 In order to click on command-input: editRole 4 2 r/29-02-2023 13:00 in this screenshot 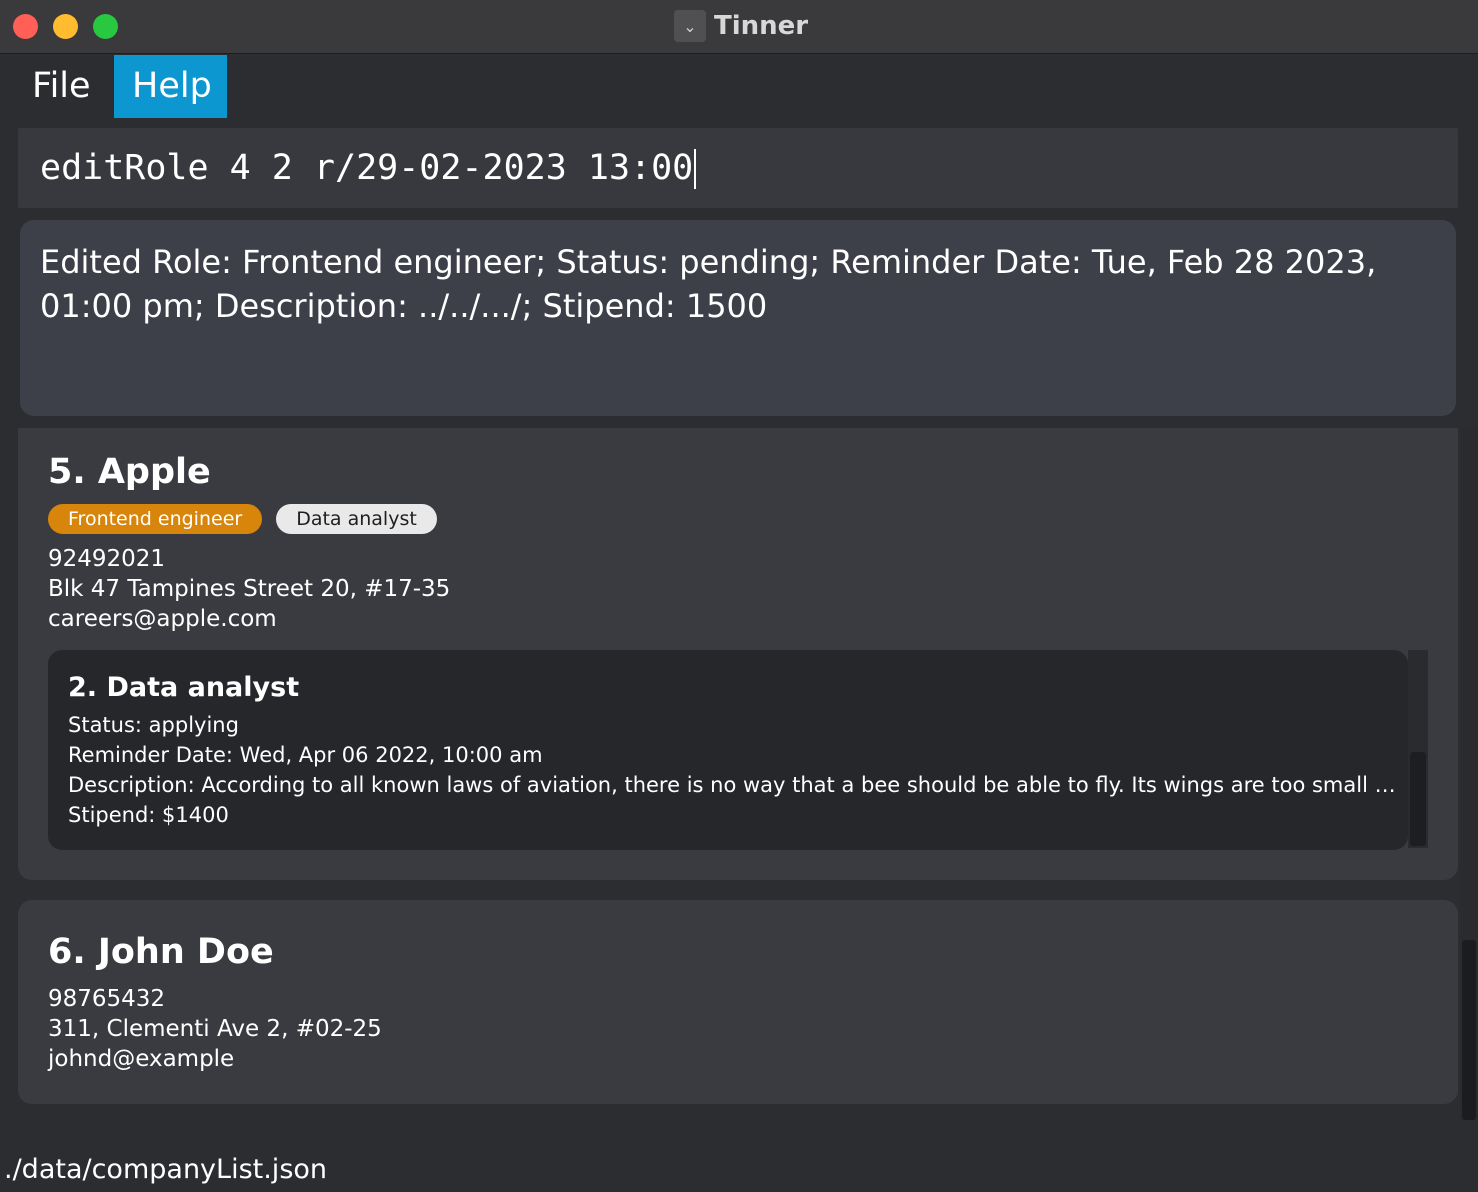, I will do `click(738, 168)`.